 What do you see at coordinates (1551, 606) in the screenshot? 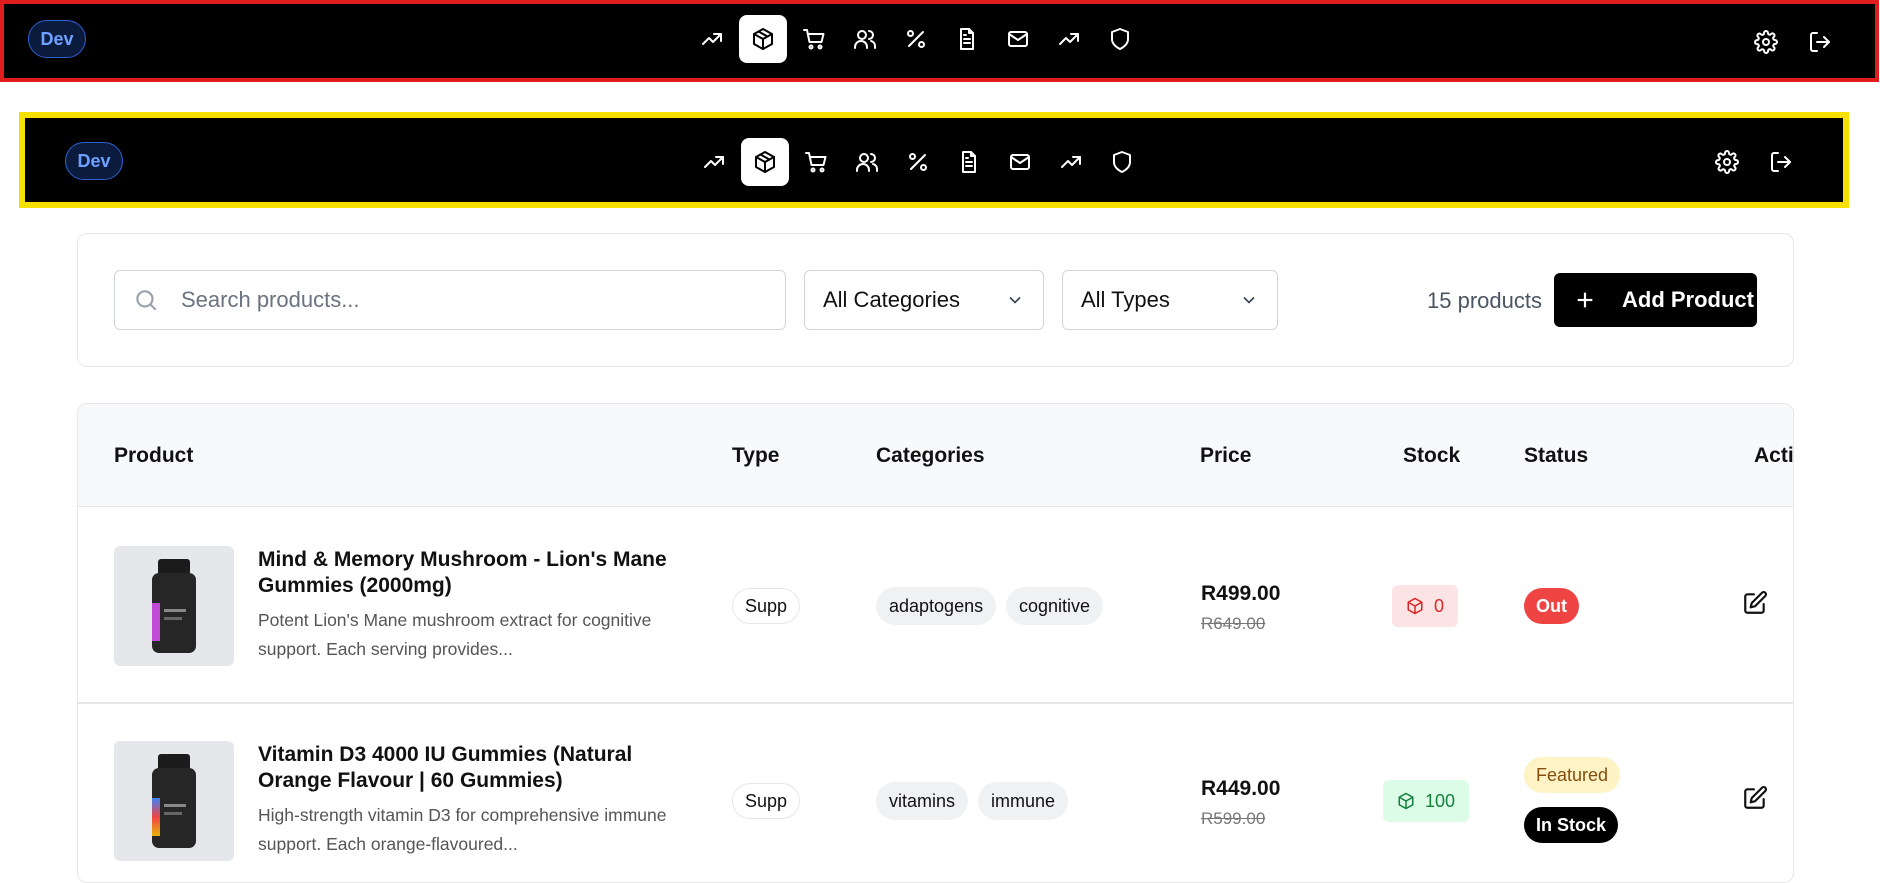
I see `status-badge: Out` at bounding box center [1551, 606].